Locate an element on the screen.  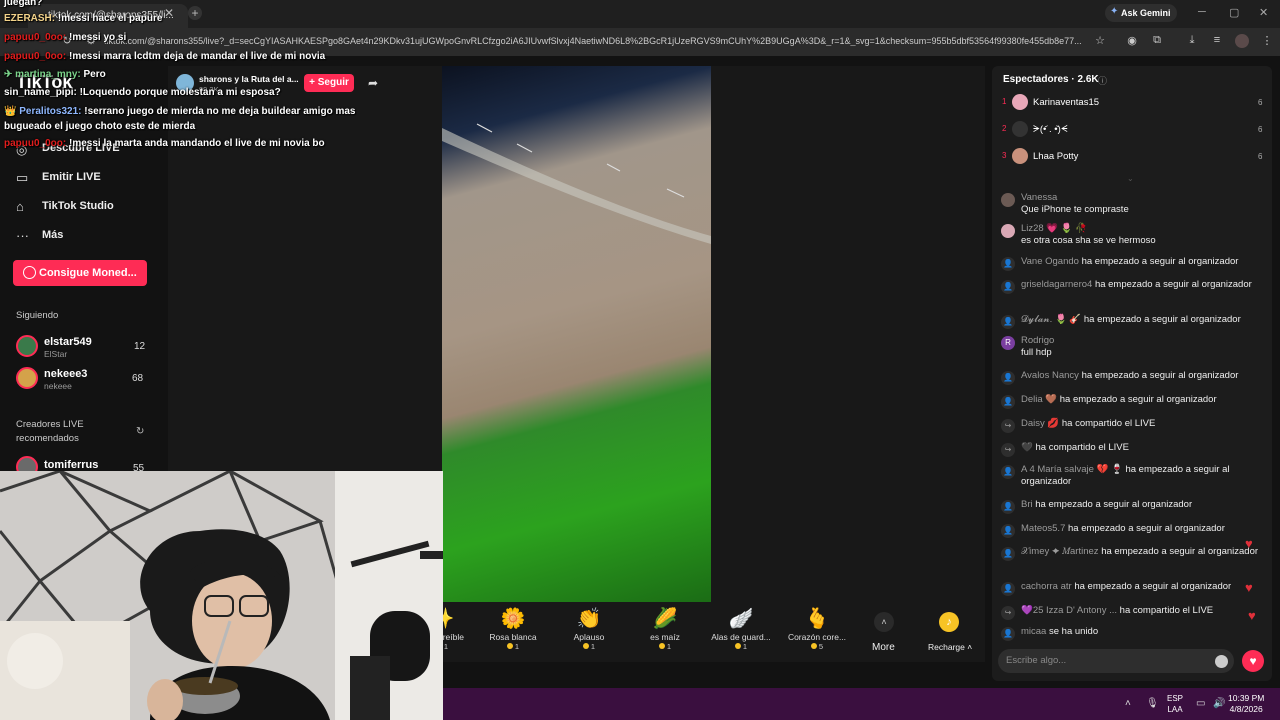
minimize-icon: ─ is located at coordinates (1202, 12).